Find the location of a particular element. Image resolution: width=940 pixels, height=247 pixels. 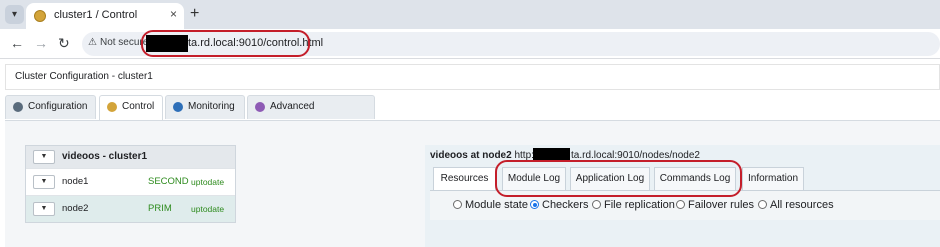

tab-label: Monitoring is located at coordinates (211, 106).